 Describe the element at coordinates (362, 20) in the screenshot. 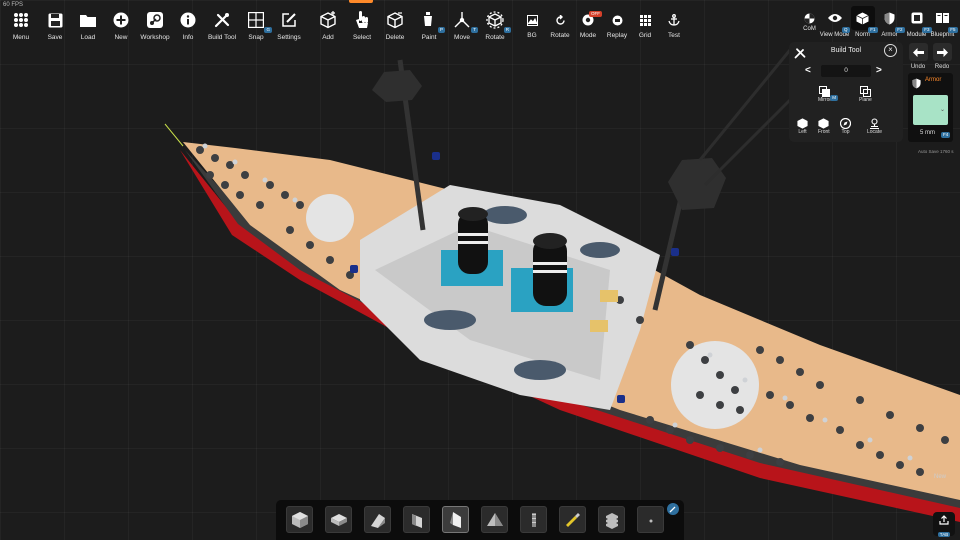

I see `hand-pointer-icon` at that location.